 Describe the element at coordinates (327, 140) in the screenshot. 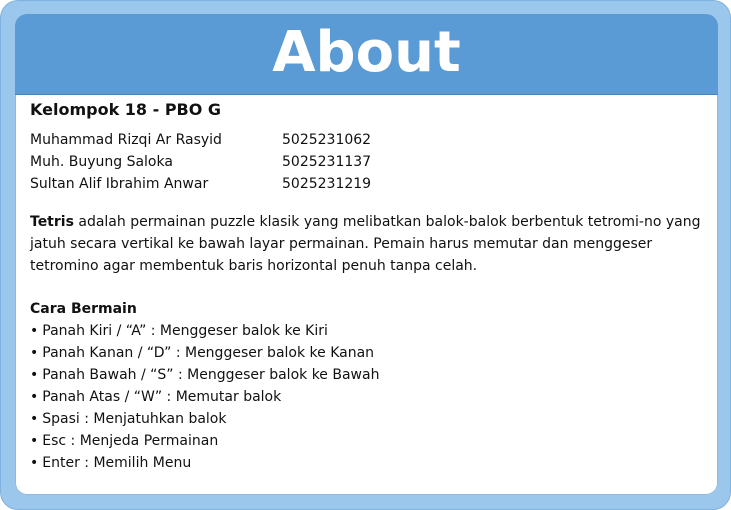

I see `member-id: 5025231062` at that location.